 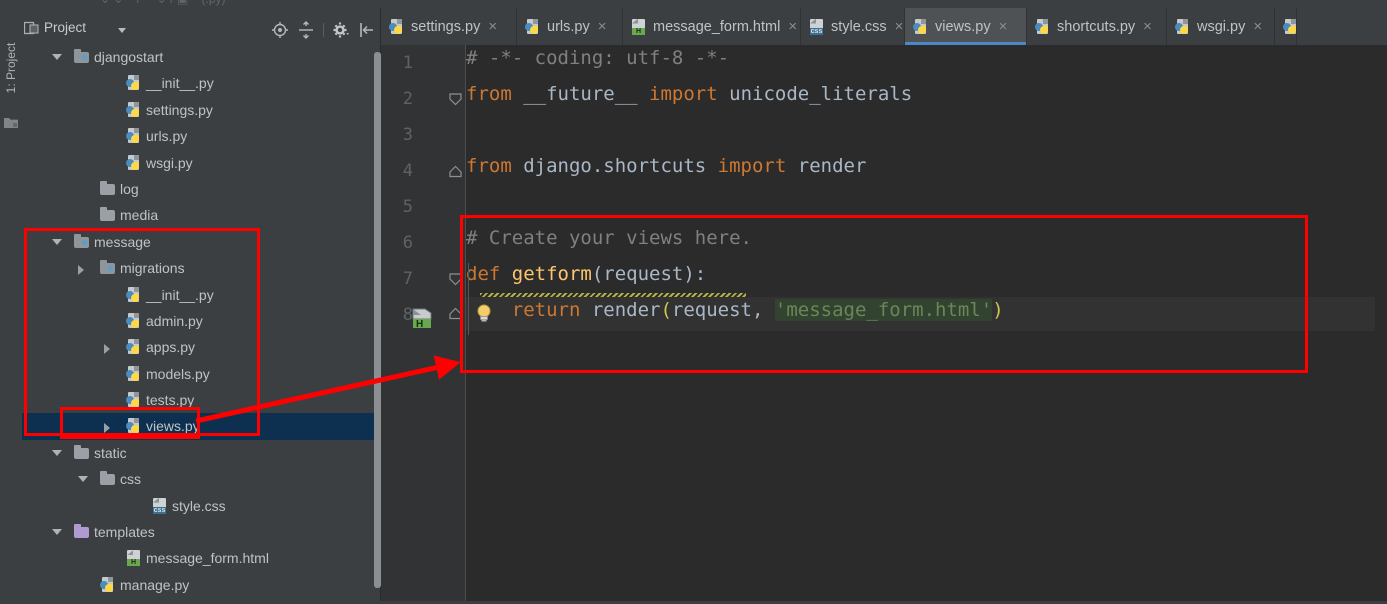 What do you see at coordinates (201, 189) in the screenshot?
I see `tree-item-log: log` at bounding box center [201, 189].